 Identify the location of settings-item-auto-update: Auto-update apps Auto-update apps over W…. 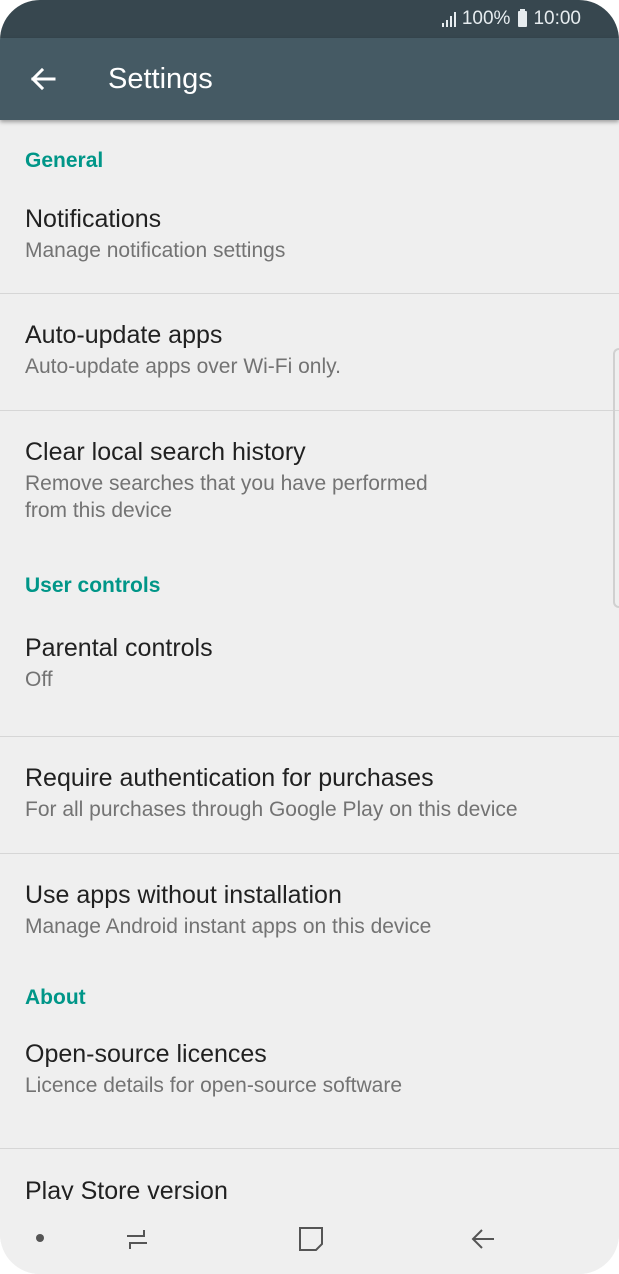
(309, 352).